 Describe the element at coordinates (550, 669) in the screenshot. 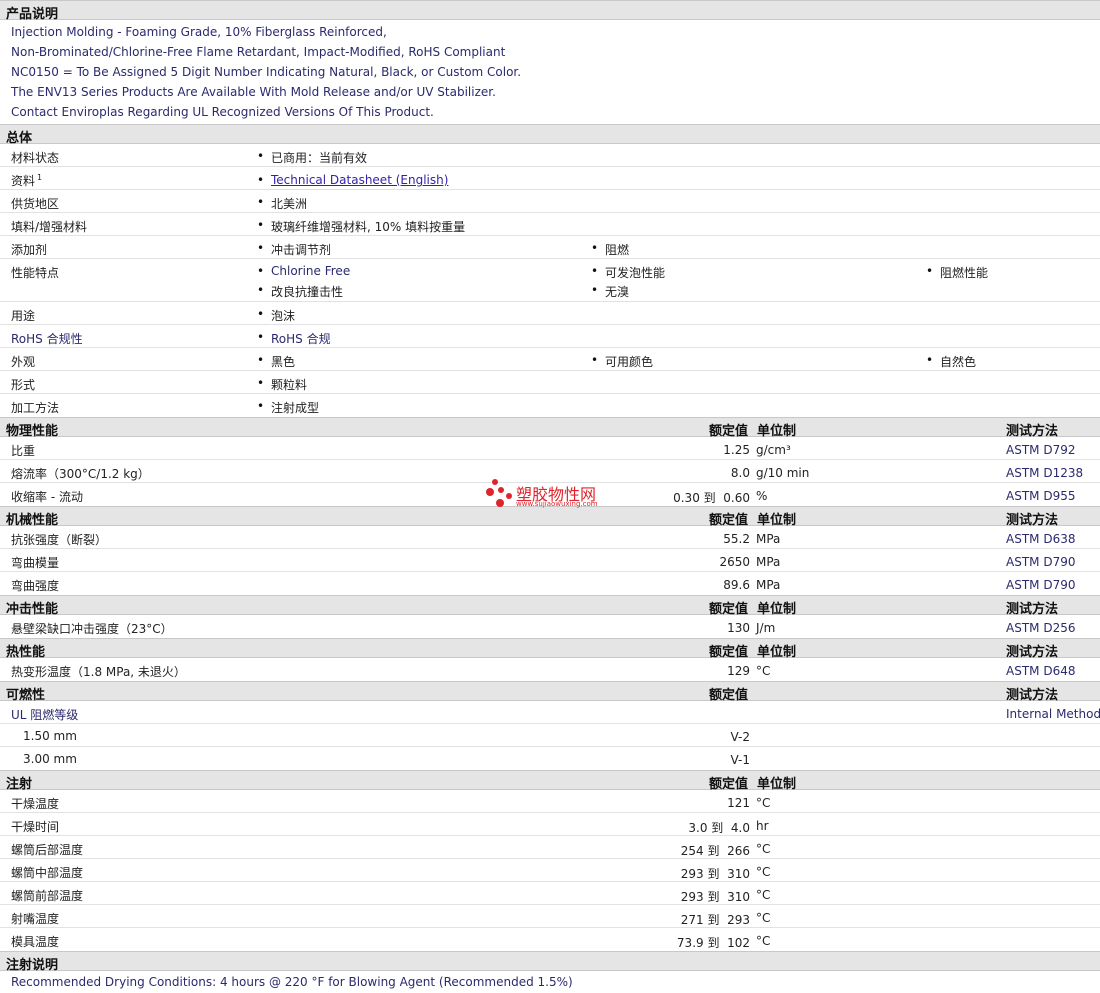

I see `property-row: 热变形温度（1.8 MPa, 未退火） 129 °C ASTM D648` at that location.